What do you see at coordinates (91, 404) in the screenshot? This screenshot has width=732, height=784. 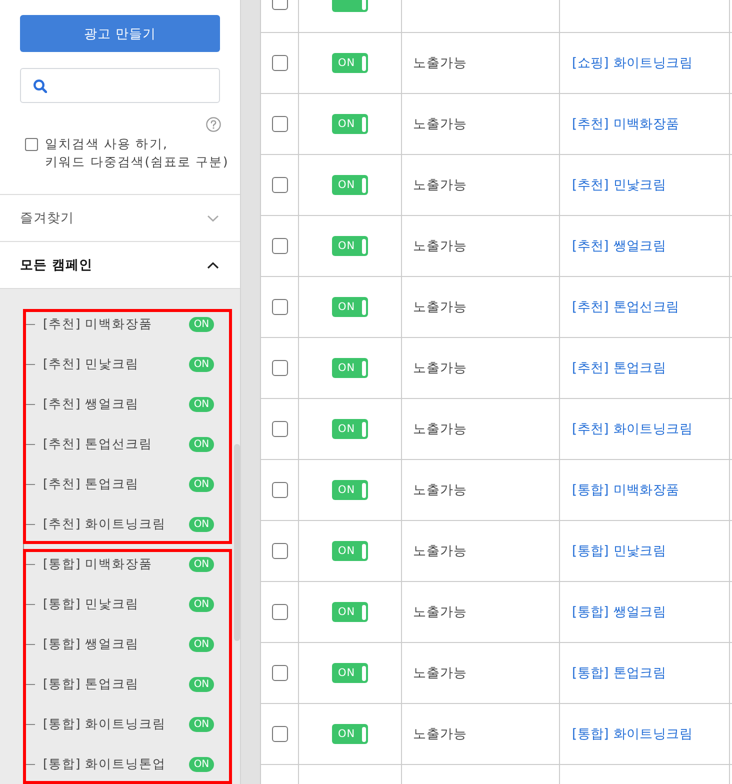 I see `campaign-name: [추천] 쌩얼크림` at bounding box center [91, 404].